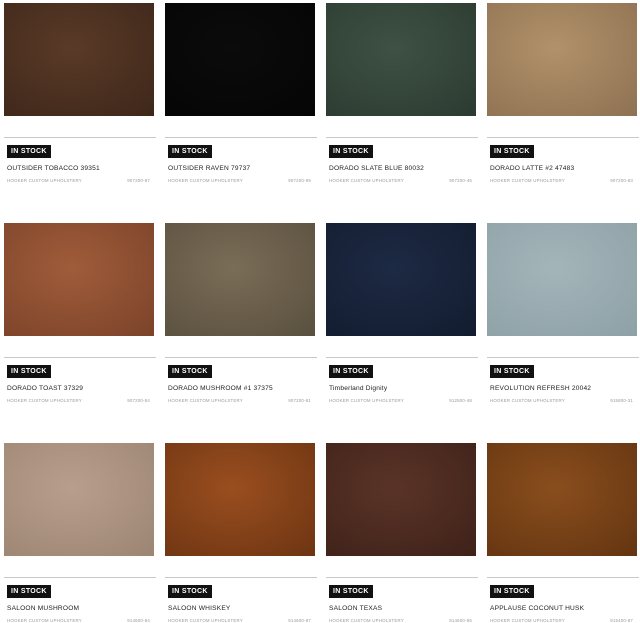 This screenshot has height=623, width=640. I want to click on product-name-link: DORADO SLATE BLUE 80032, so click(402, 168).